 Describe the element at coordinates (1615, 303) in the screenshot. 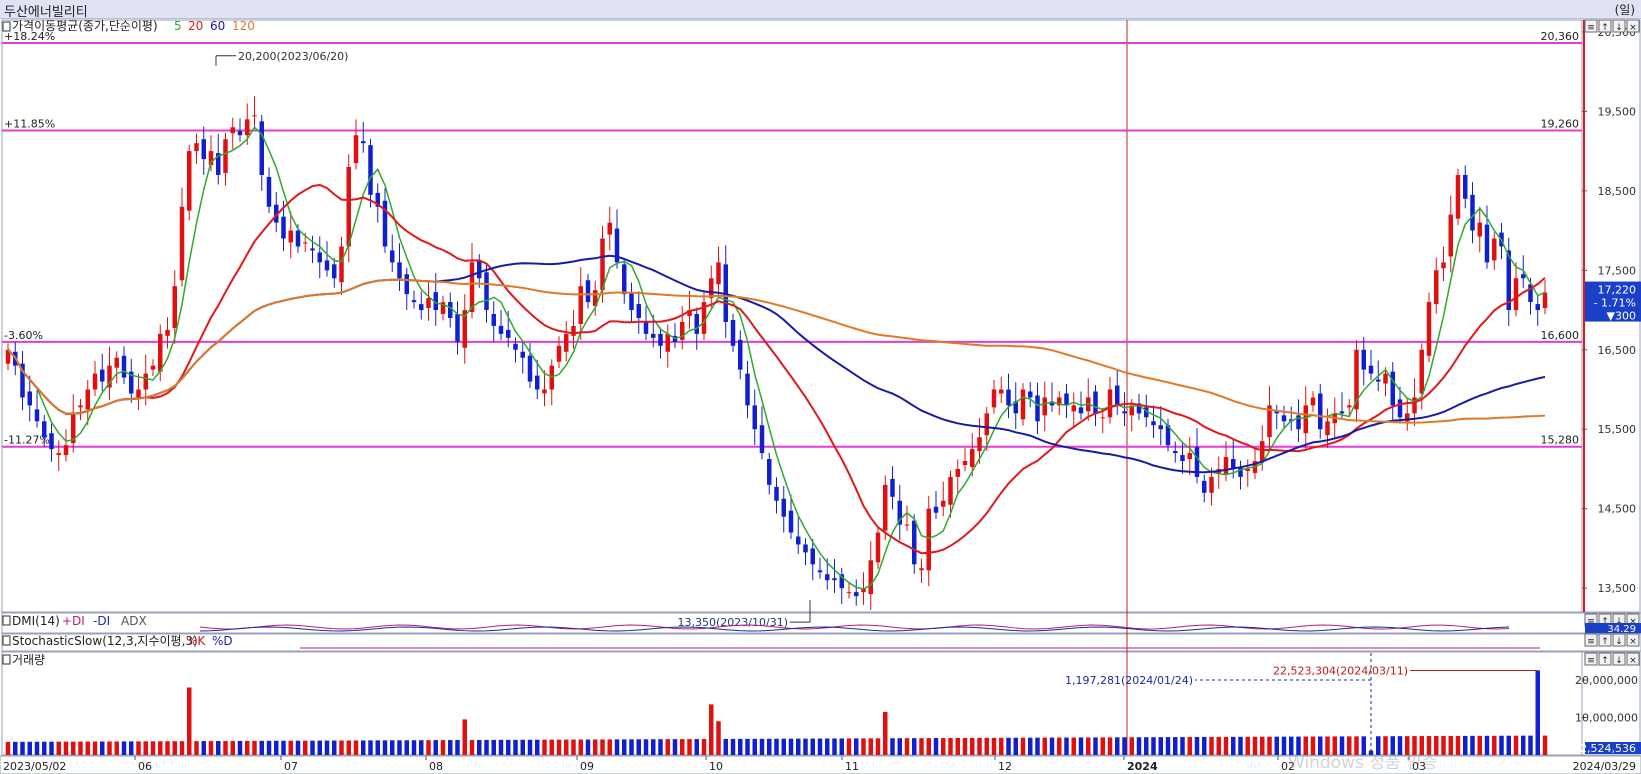

I see `current-change-pct: - 1.71%` at that location.